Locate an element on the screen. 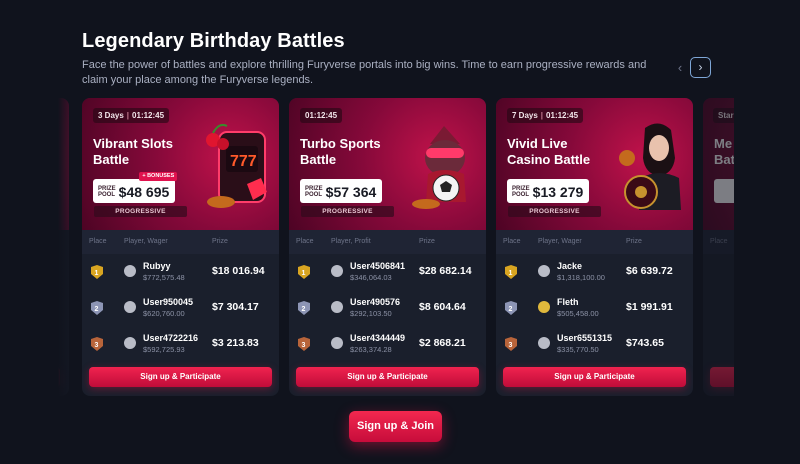 The image size is (800, 464). leaderboard-row: 3 User4344449 $263,374.28 $2 868.21 is located at coordinates (387, 344).